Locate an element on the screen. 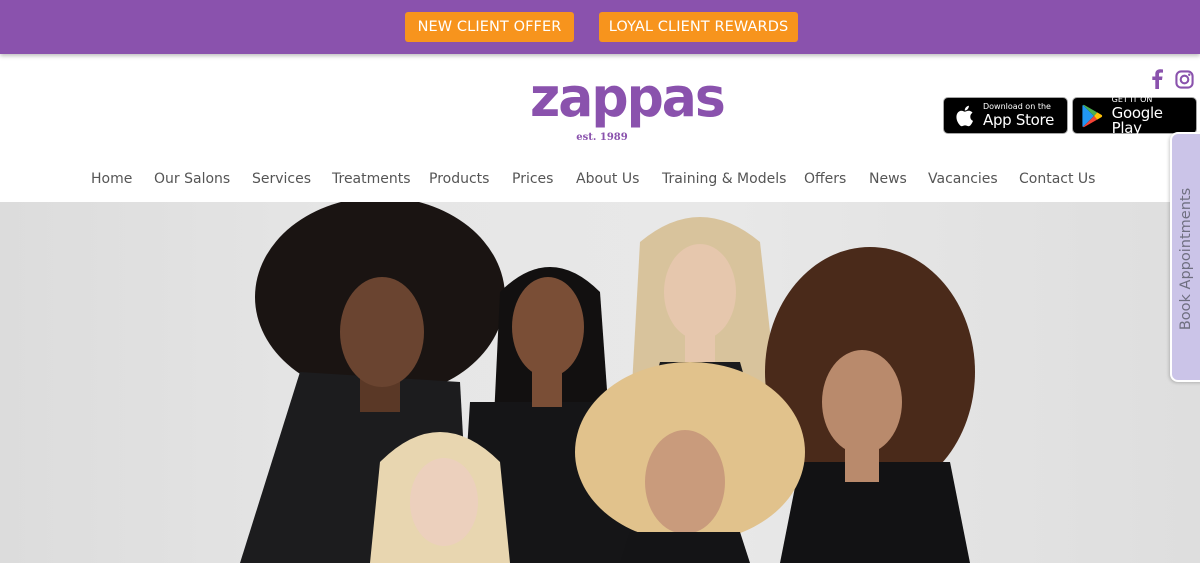 The height and width of the screenshot is (563, 1200). app-store-small-label: Download on the is located at coordinates (1017, 106).